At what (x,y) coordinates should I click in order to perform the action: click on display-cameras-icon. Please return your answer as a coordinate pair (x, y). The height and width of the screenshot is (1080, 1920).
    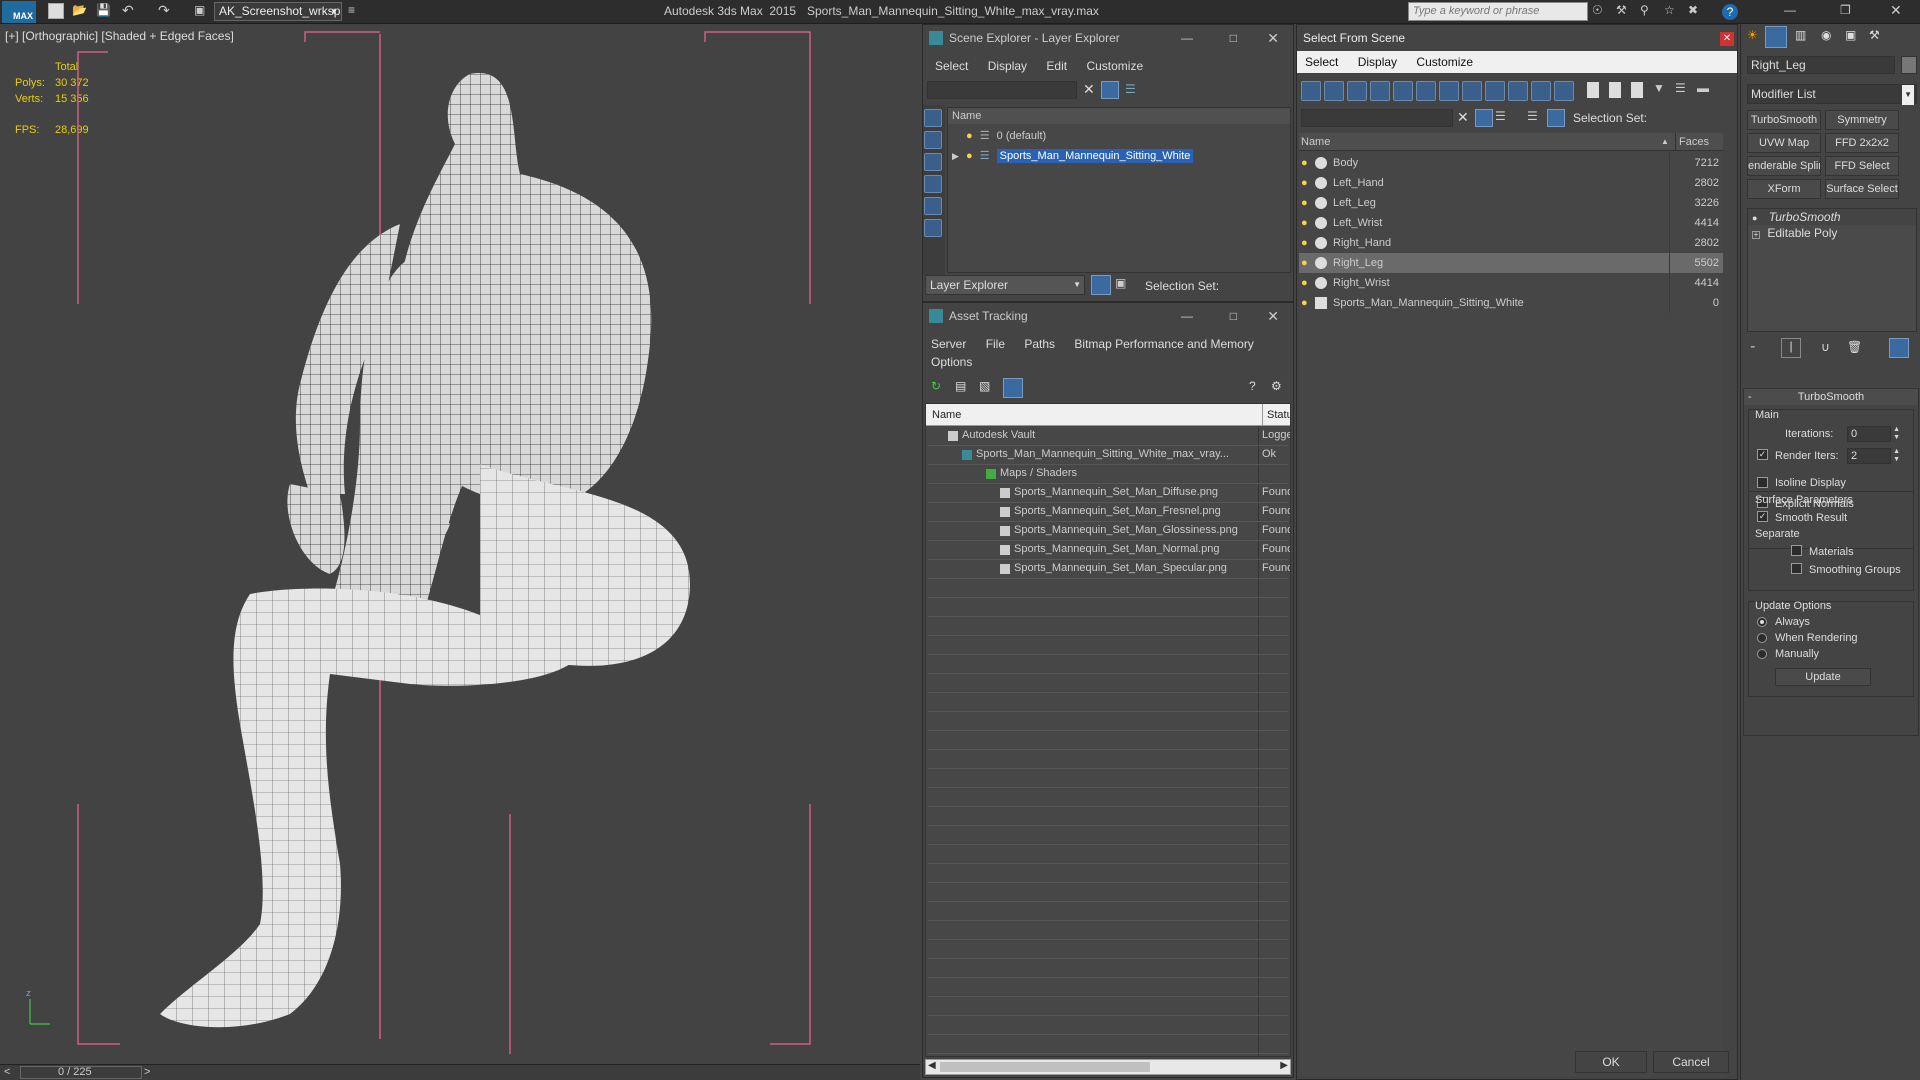
    Looking at the image, I should click on (933, 184).